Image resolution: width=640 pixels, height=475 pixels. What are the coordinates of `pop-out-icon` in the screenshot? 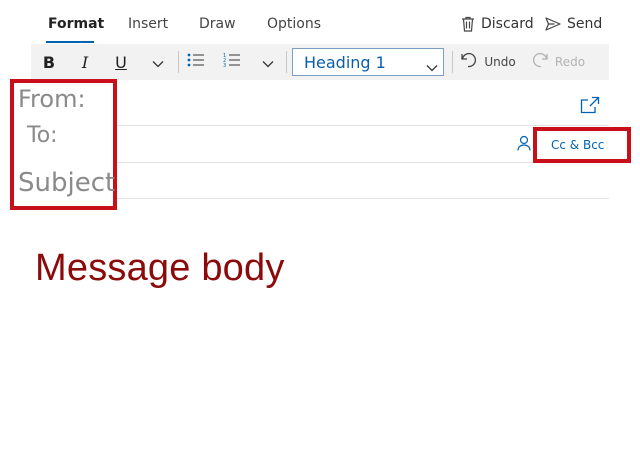 It's located at (590, 107).